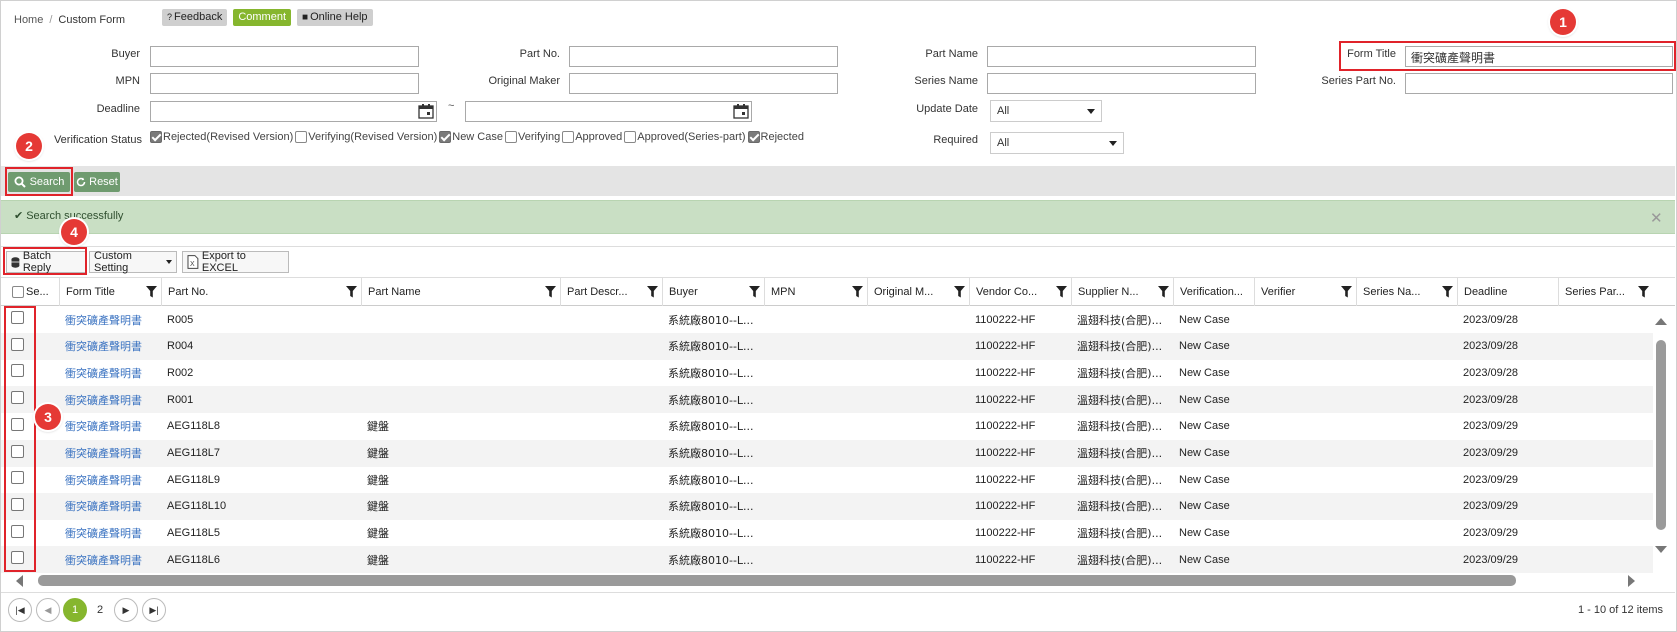 The width and height of the screenshot is (1677, 632). I want to click on column-header: Buyer, so click(713, 292).